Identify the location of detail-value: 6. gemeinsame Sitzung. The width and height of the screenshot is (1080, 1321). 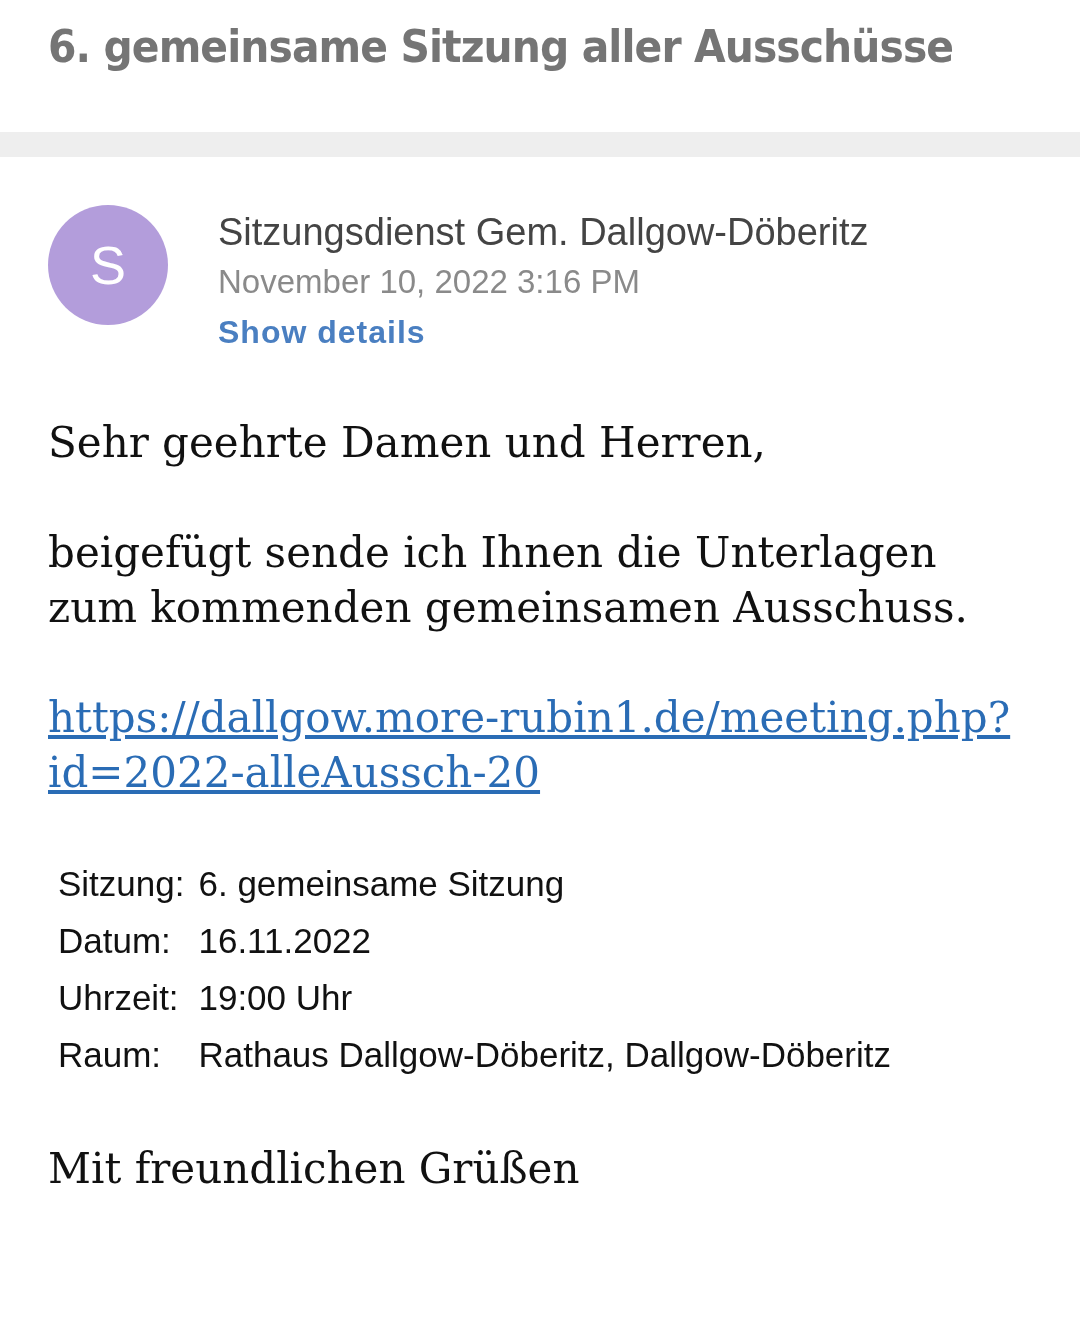
(382, 884).